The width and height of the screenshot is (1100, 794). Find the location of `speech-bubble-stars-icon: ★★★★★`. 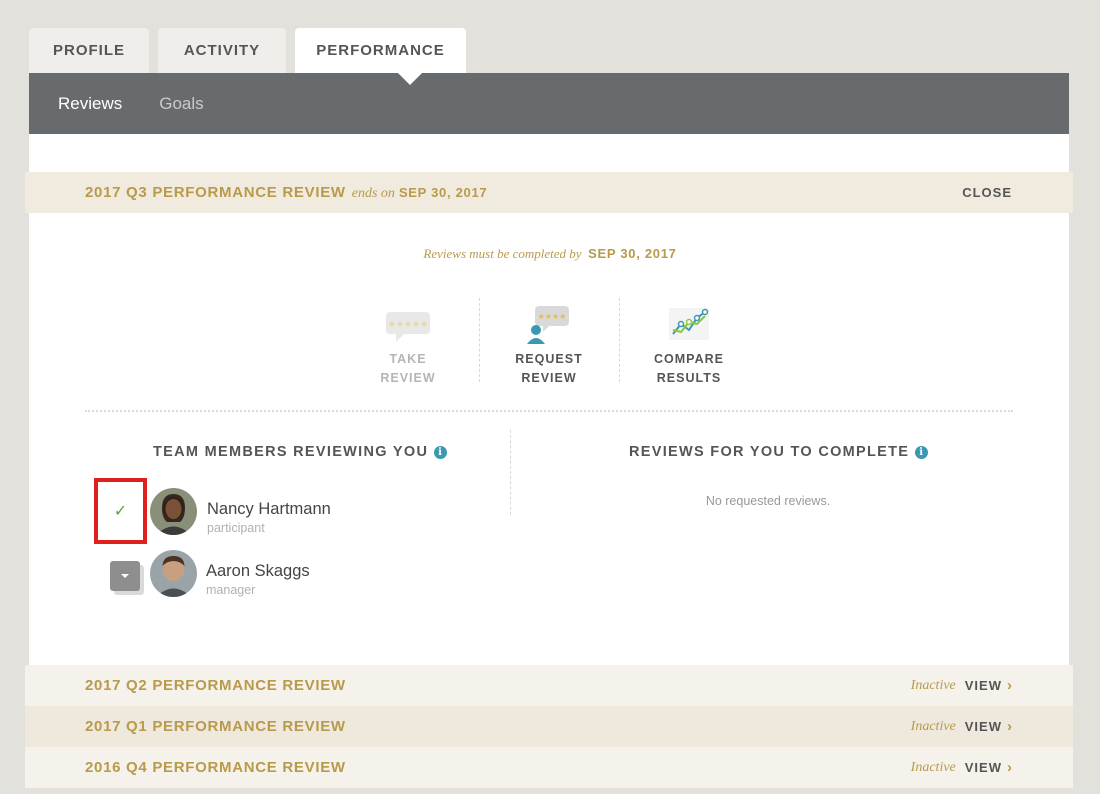

speech-bubble-stars-icon: ★★★★★ is located at coordinates (408, 321).